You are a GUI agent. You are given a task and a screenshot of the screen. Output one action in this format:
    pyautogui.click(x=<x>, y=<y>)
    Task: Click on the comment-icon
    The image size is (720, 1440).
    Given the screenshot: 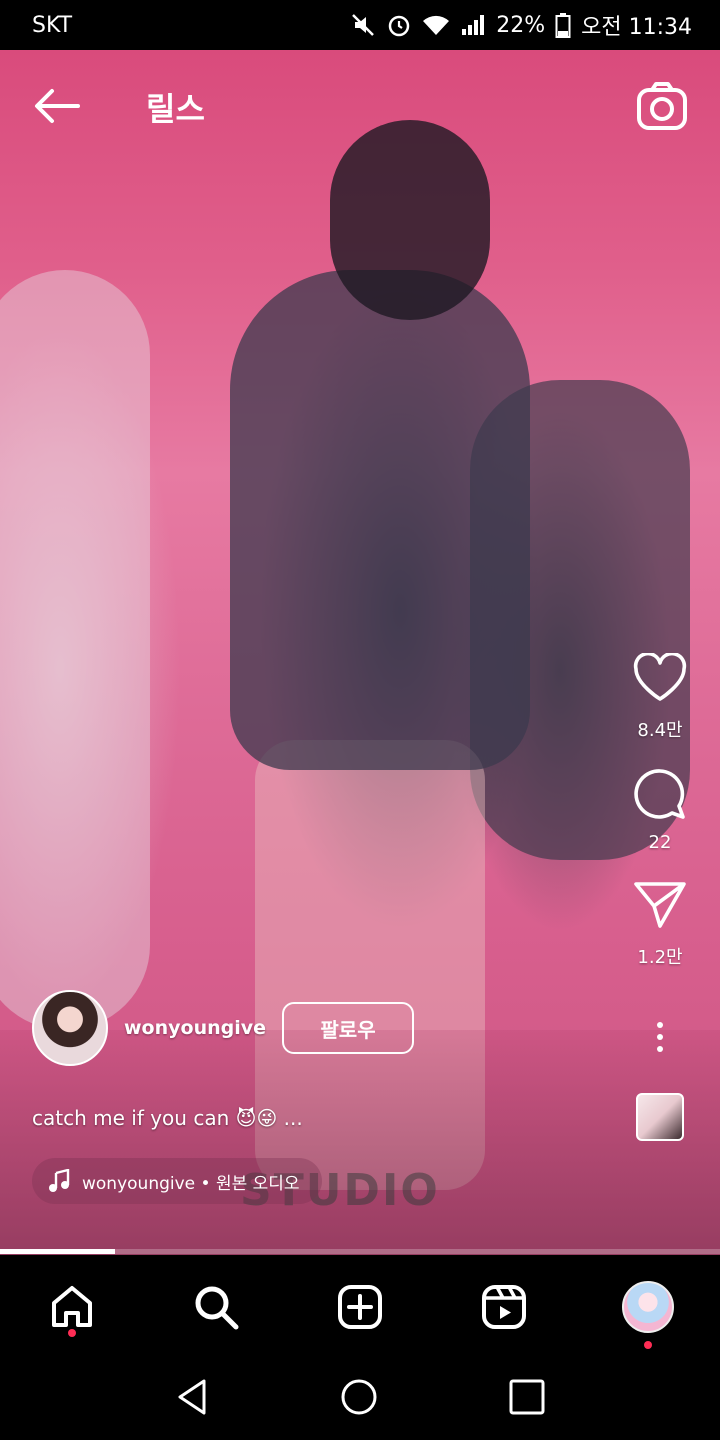 What is the action you would take?
    pyautogui.click(x=659, y=794)
    